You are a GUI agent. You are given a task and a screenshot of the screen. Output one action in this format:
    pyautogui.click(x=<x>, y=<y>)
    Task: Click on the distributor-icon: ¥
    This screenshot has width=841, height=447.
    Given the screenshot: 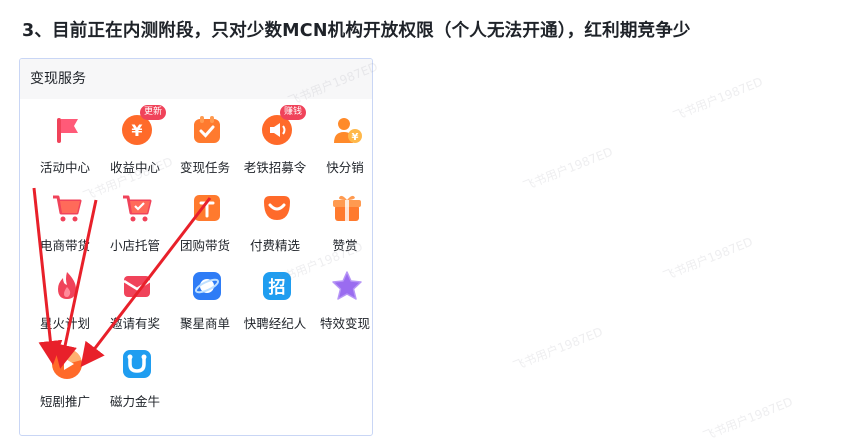 What is the action you would take?
    pyautogui.click(x=347, y=130)
    